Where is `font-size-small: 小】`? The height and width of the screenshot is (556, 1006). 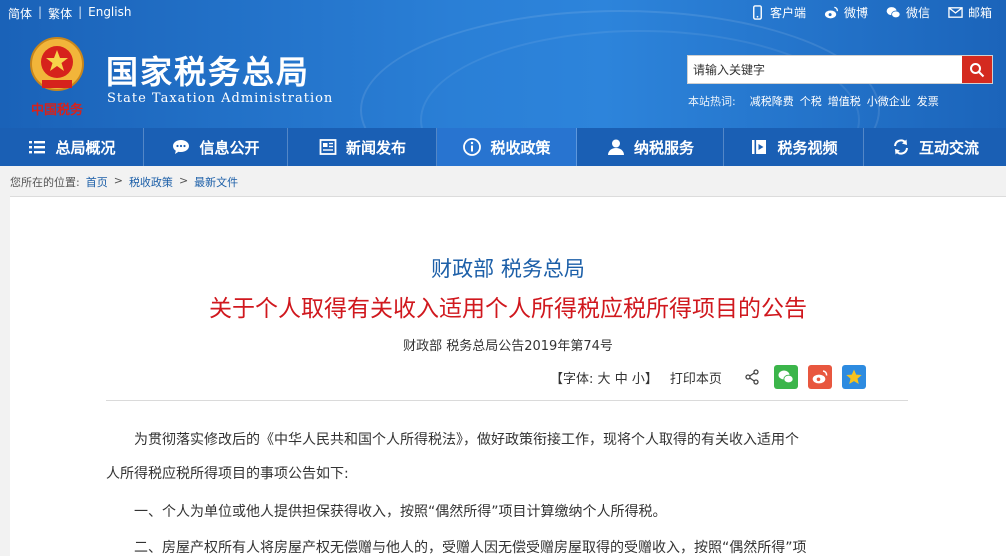 font-size-small: 小】 is located at coordinates (645, 379).